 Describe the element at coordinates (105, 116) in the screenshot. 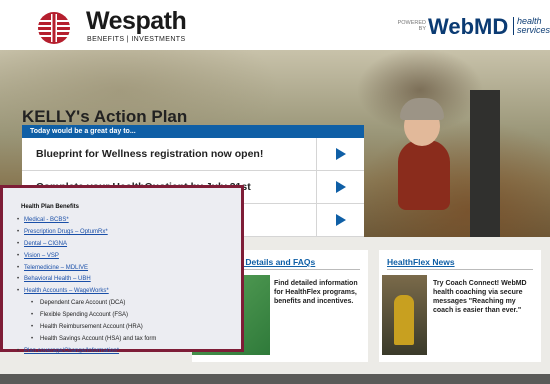

I see `action-plan-title: KELLY's Action Plan` at that location.